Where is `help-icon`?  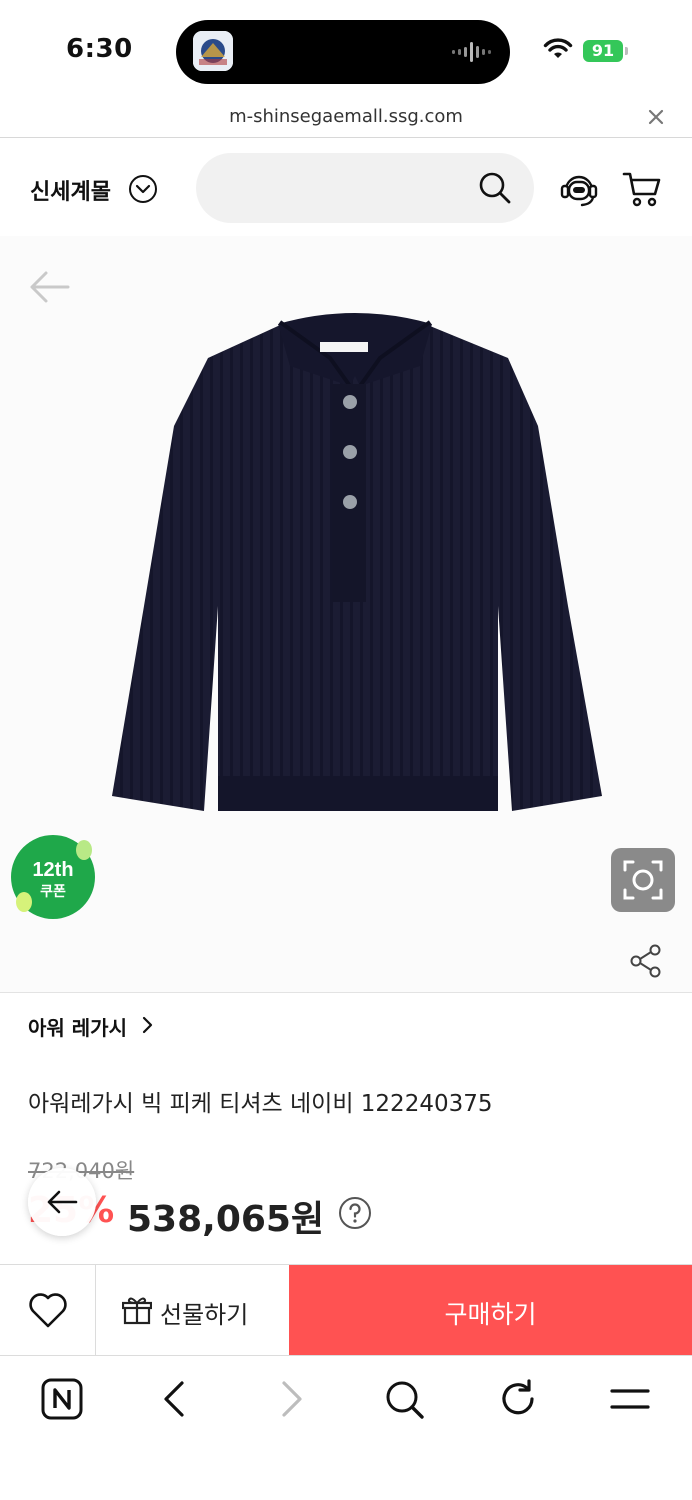
help-icon is located at coordinates (355, 1213).